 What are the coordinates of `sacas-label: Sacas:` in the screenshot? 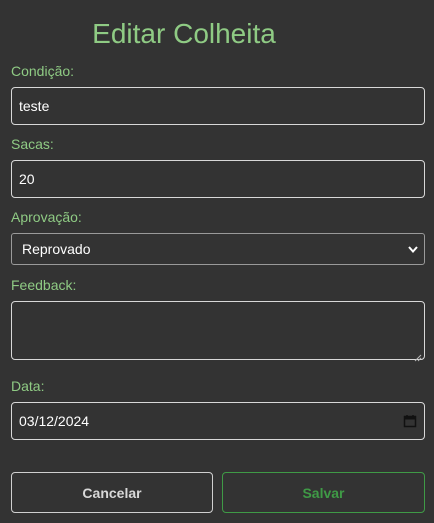 It's located at (32, 144).